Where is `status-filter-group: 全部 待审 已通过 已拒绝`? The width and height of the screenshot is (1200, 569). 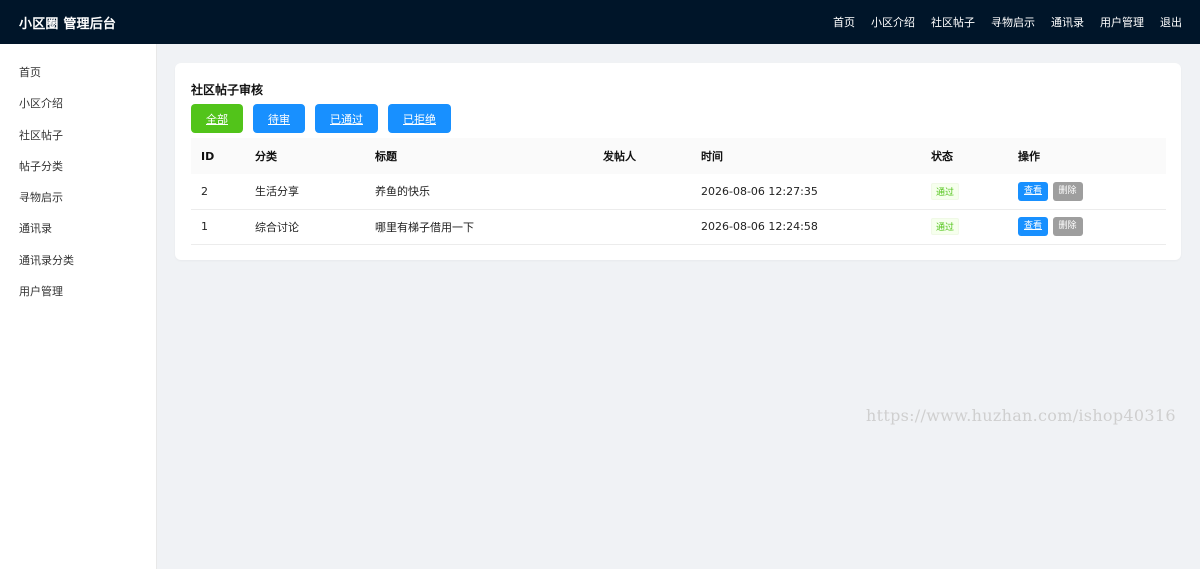
status-filter-group: 全部 待审 已通过 已拒绝 is located at coordinates (326, 118).